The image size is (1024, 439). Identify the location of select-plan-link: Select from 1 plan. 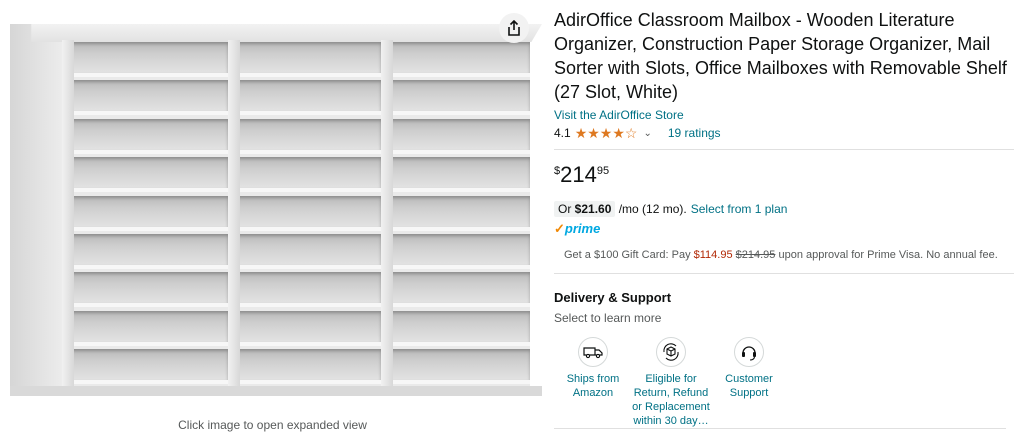
(739, 209).